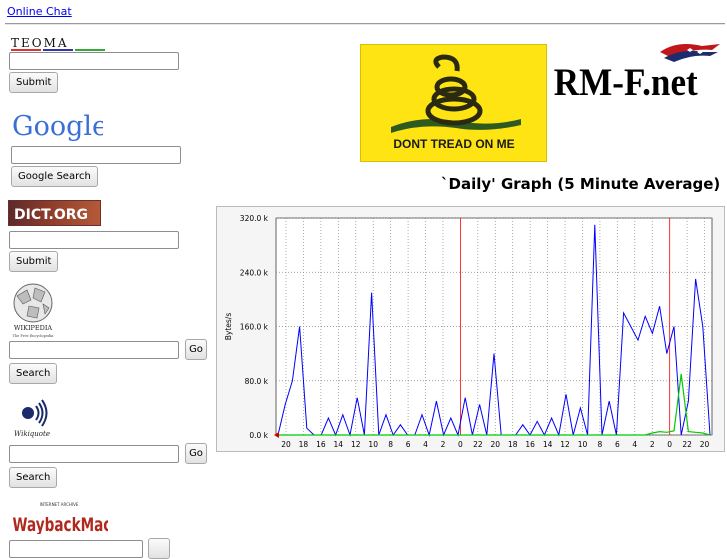  Describe the element at coordinates (365, 24) in the screenshot. I see `top-divider` at that location.